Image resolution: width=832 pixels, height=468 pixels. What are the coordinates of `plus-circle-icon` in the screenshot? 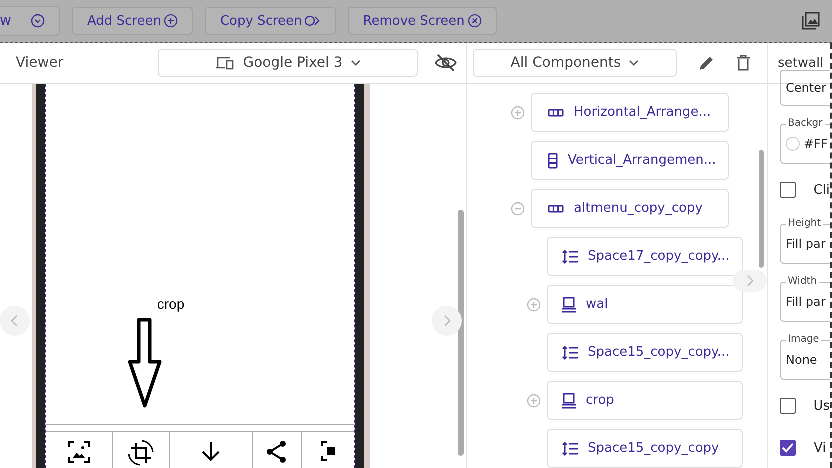 It's located at (171, 21).